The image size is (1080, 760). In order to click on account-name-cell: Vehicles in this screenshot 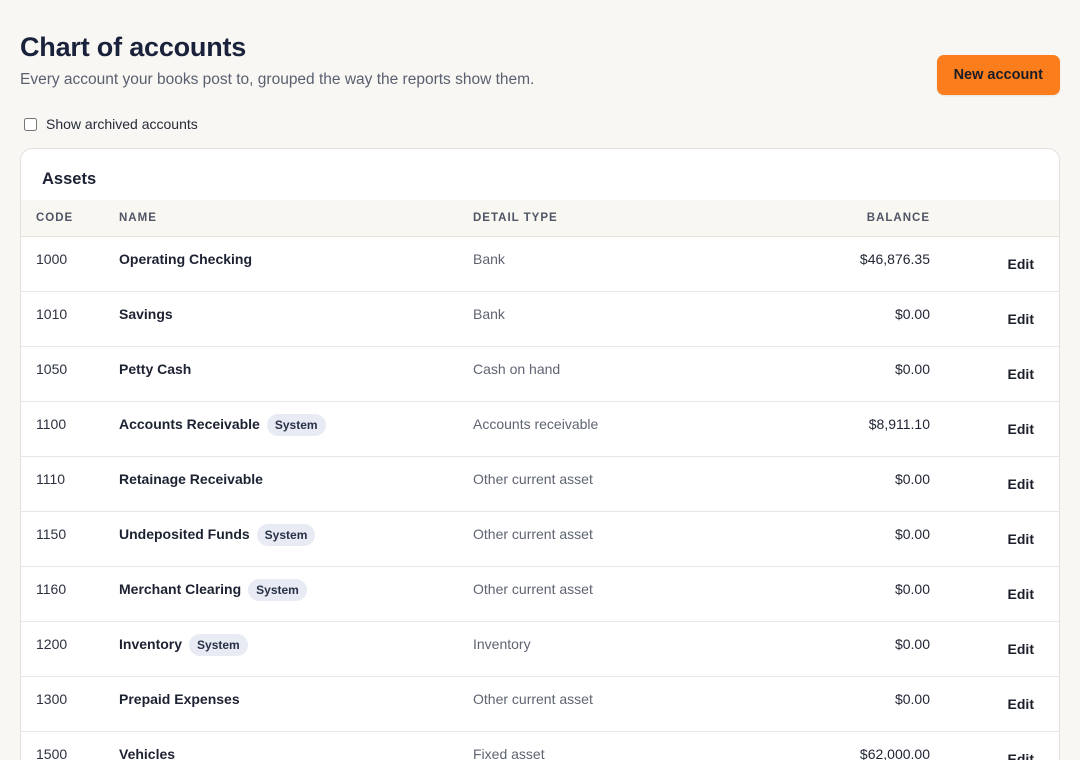, I will do `click(296, 746)`.